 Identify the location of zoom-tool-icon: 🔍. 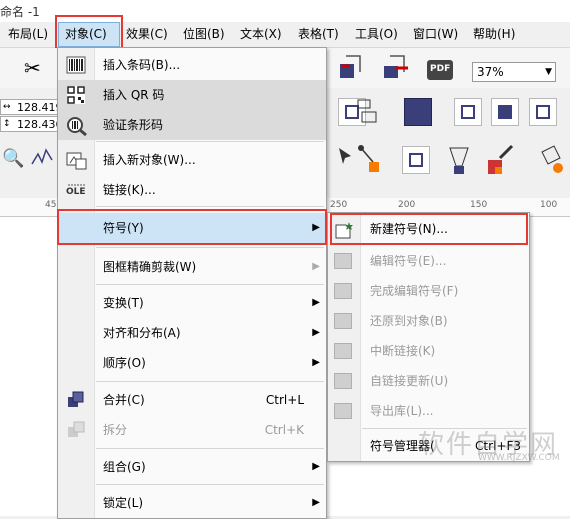
(13, 158).